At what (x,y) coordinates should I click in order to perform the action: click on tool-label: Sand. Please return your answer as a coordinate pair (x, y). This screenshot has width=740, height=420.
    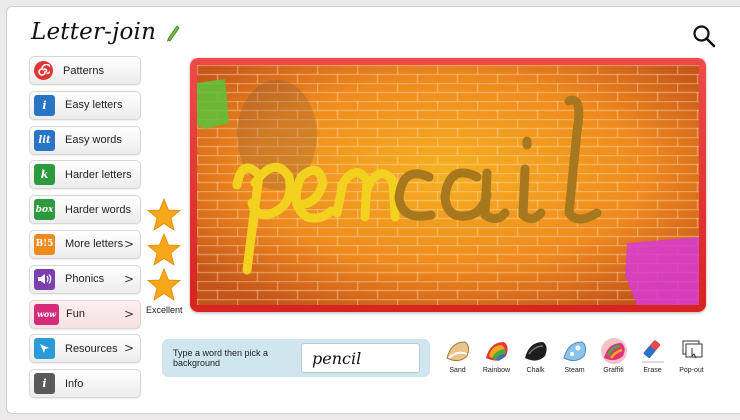
    Looking at the image, I should click on (457, 370).